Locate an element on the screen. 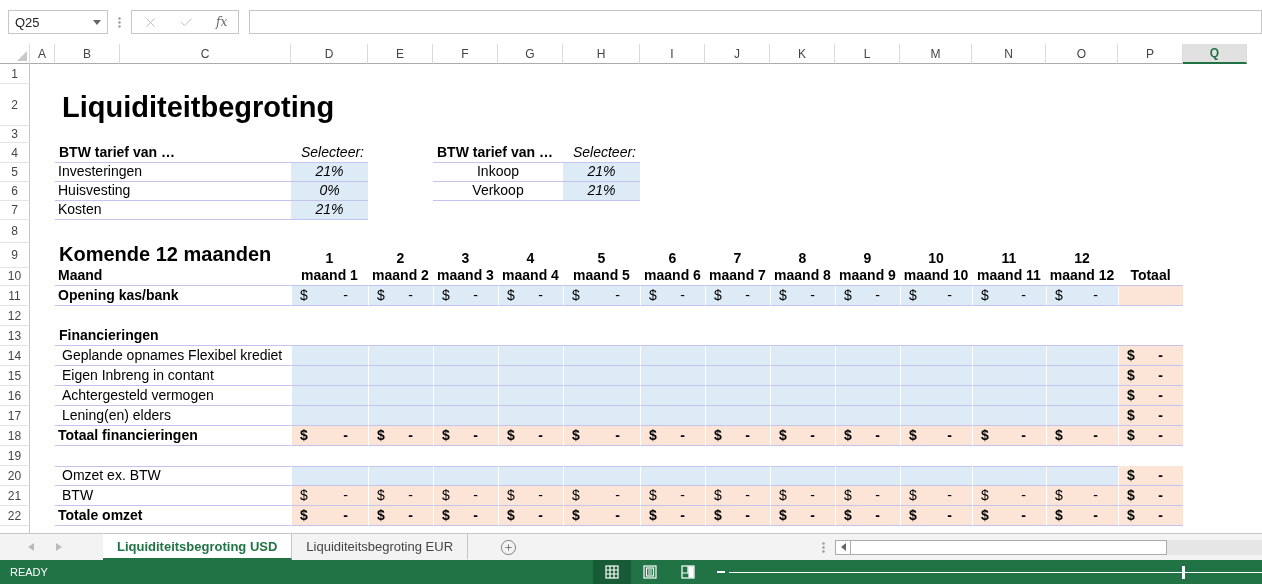  row-number: 14 is located at coordinates (15, 356).